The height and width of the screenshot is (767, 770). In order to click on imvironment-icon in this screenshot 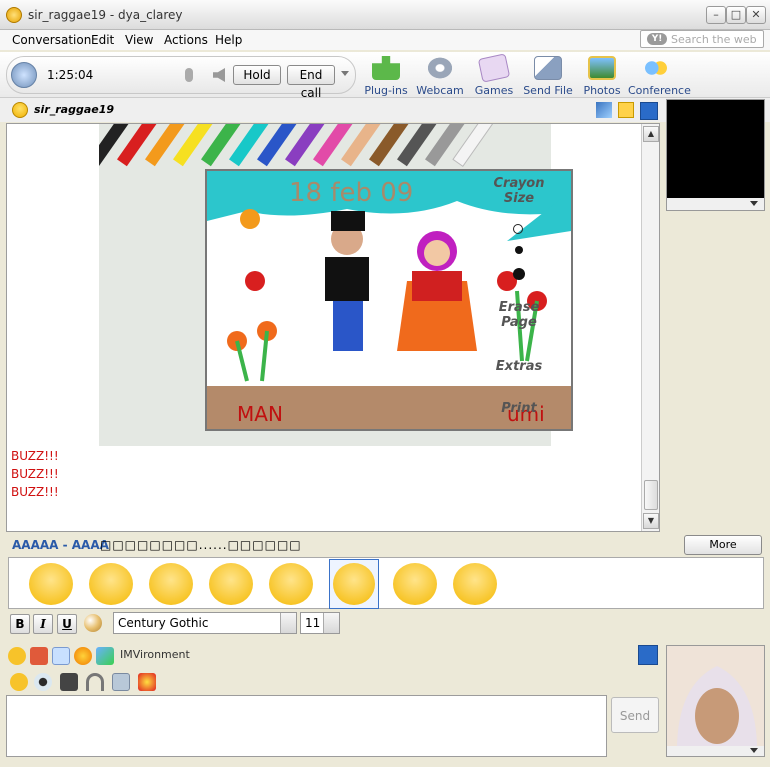, I will do `click(105, 656)`.